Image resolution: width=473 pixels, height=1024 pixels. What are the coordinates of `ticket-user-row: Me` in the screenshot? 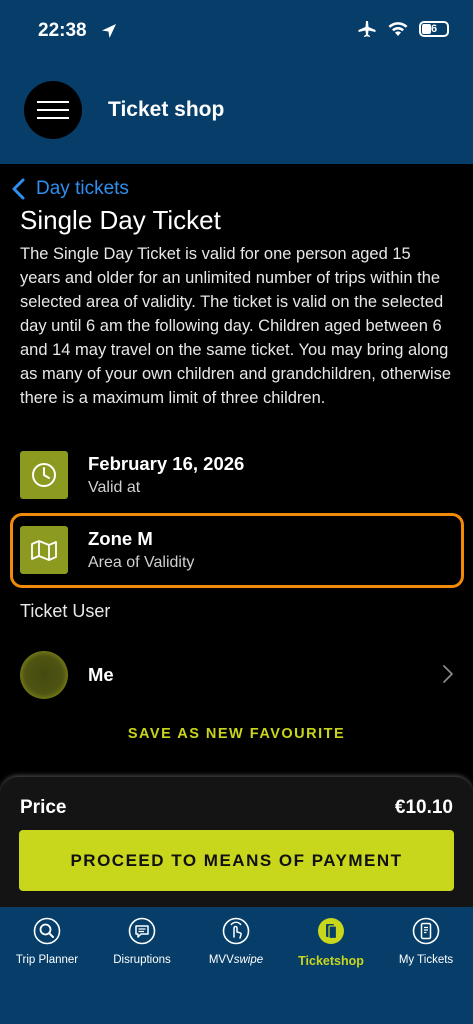 It's located at (240, 675).